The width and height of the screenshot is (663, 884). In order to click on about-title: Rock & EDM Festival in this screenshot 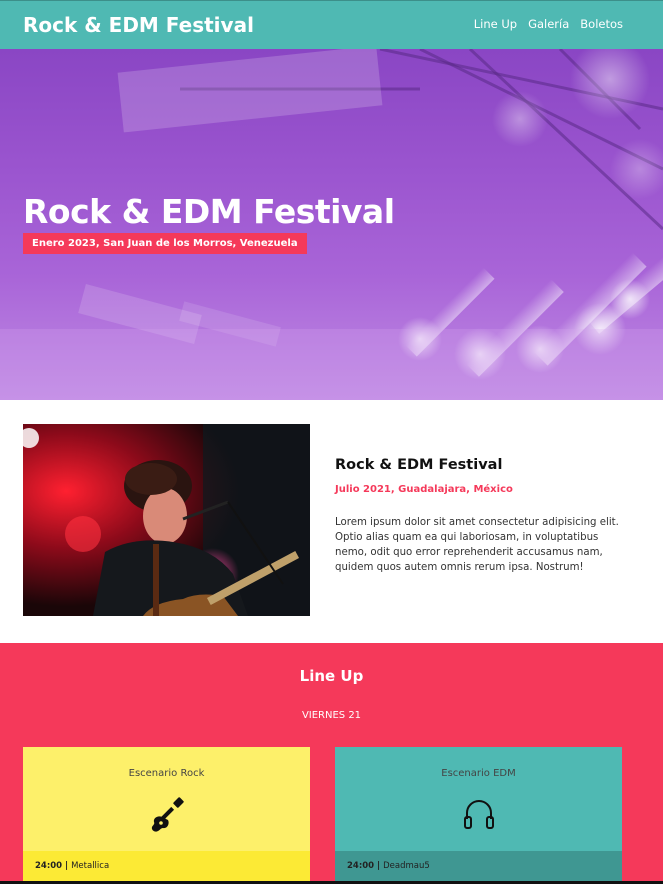, I will do `click(419, 465)`.